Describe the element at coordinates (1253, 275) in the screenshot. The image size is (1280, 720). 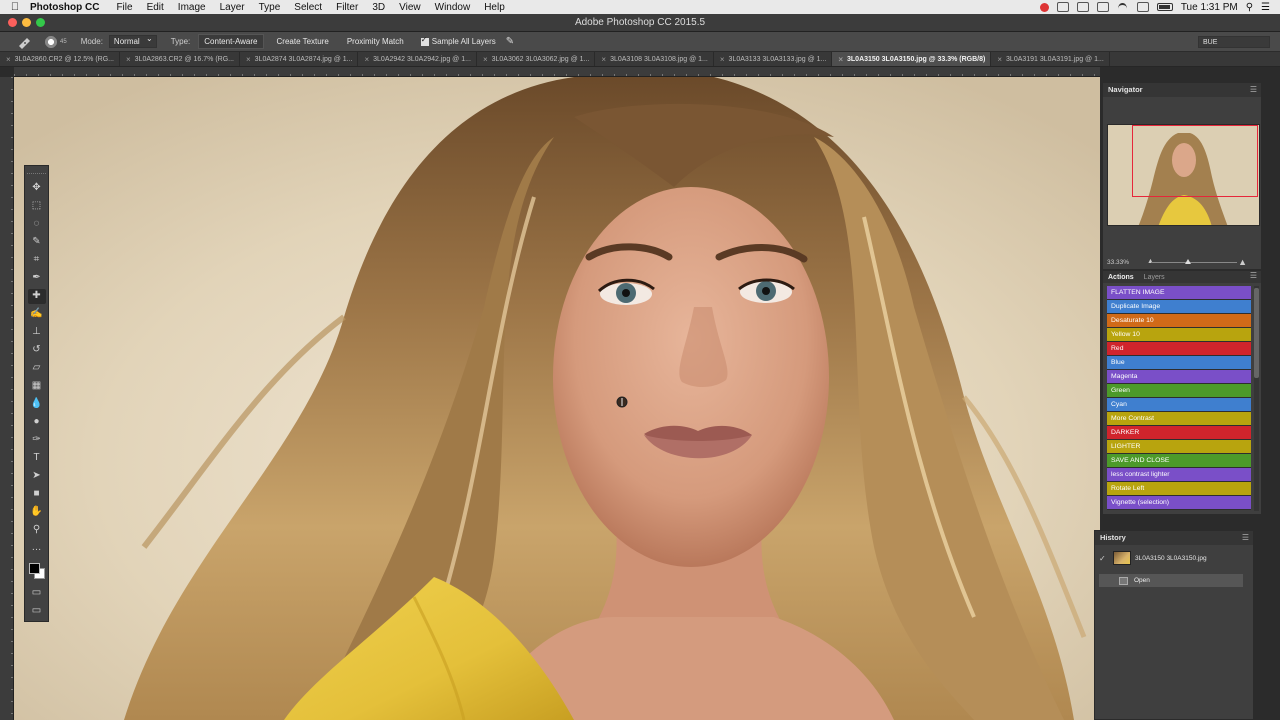
I see `actions-menu-icon: ☰` at that location.